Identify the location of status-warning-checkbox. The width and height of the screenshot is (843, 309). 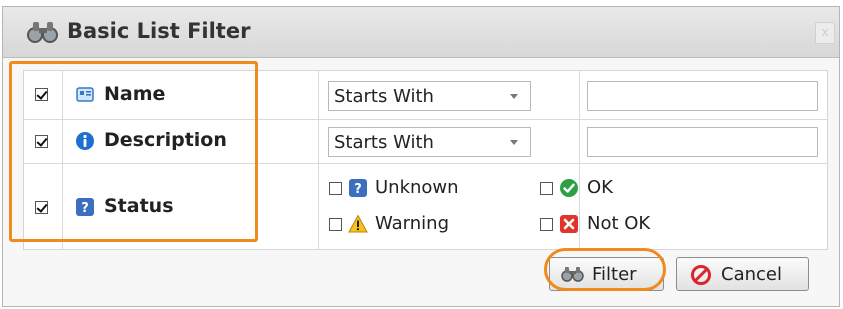
(335, 224).